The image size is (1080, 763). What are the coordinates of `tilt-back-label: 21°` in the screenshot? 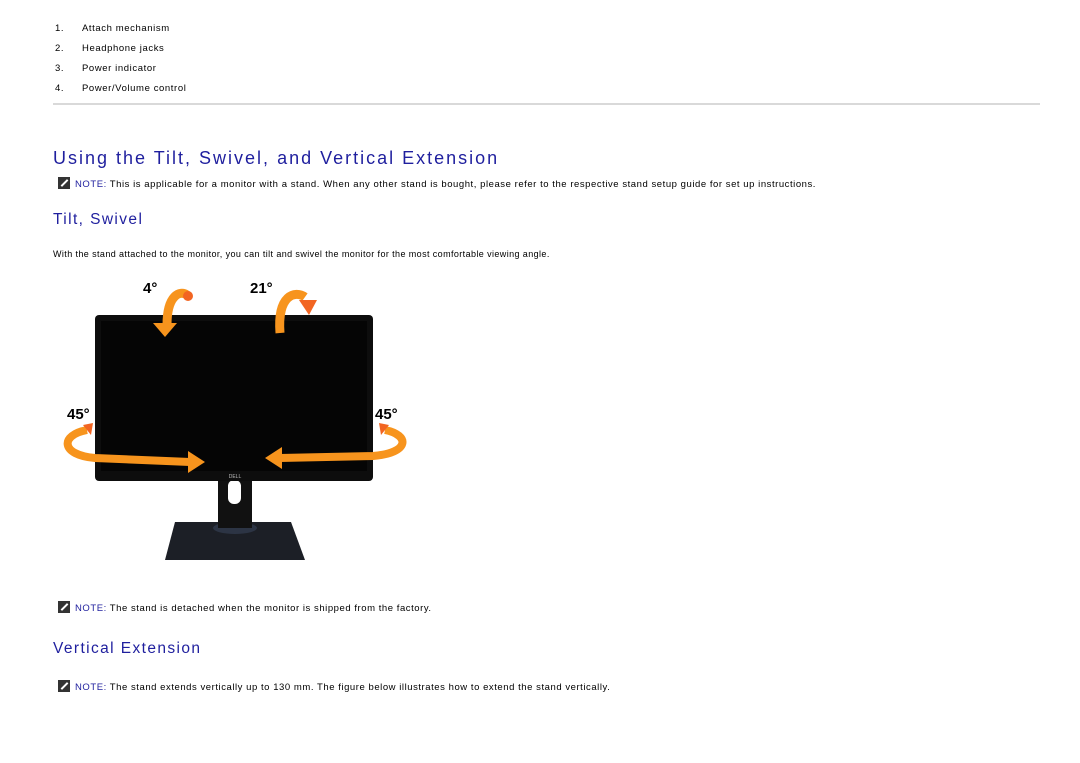 It's located at (261, 288).